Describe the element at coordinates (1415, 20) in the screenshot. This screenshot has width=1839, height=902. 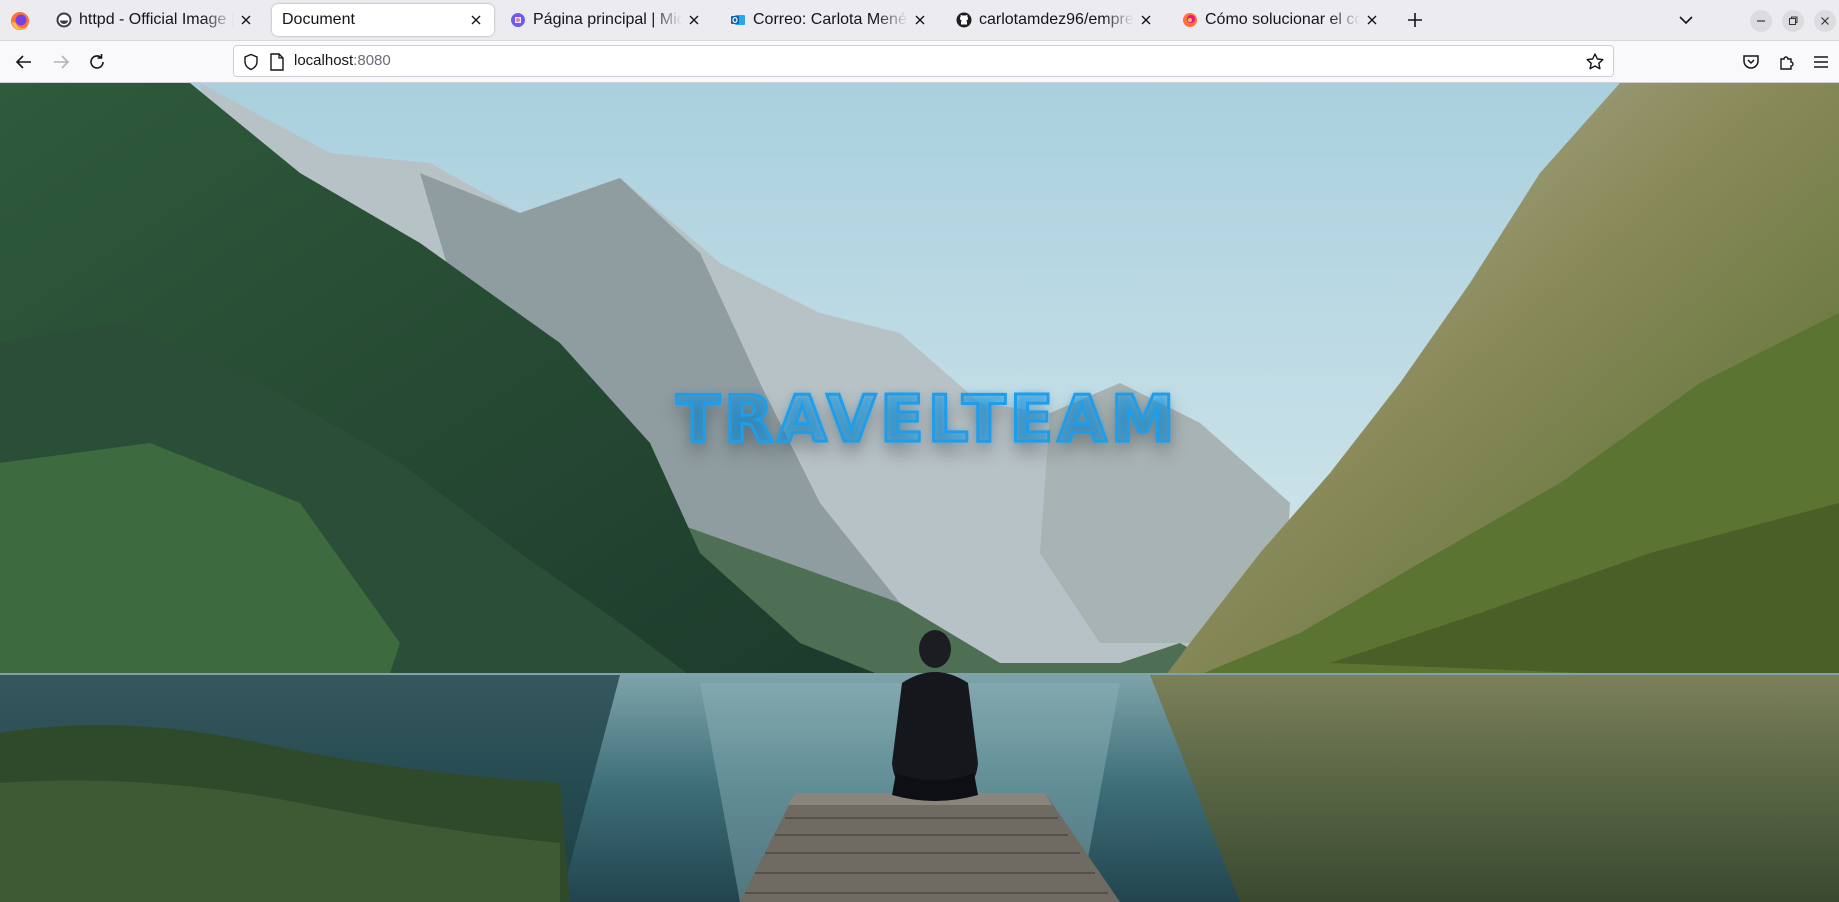
I see `new-tab-icon` at that location.